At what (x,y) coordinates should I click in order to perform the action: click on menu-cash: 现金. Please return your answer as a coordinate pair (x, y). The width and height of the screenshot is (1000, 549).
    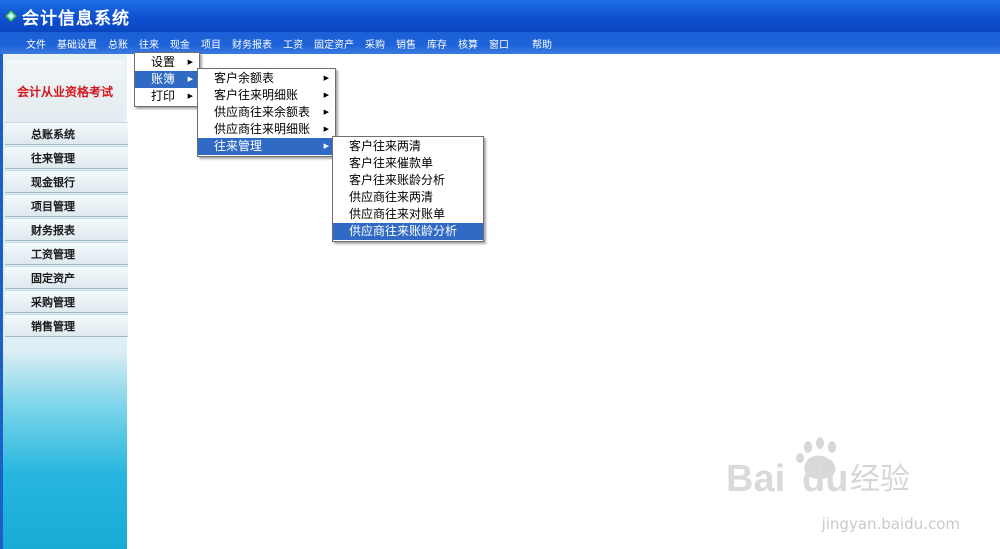
    Looking at the image, I should click on (180, 43).